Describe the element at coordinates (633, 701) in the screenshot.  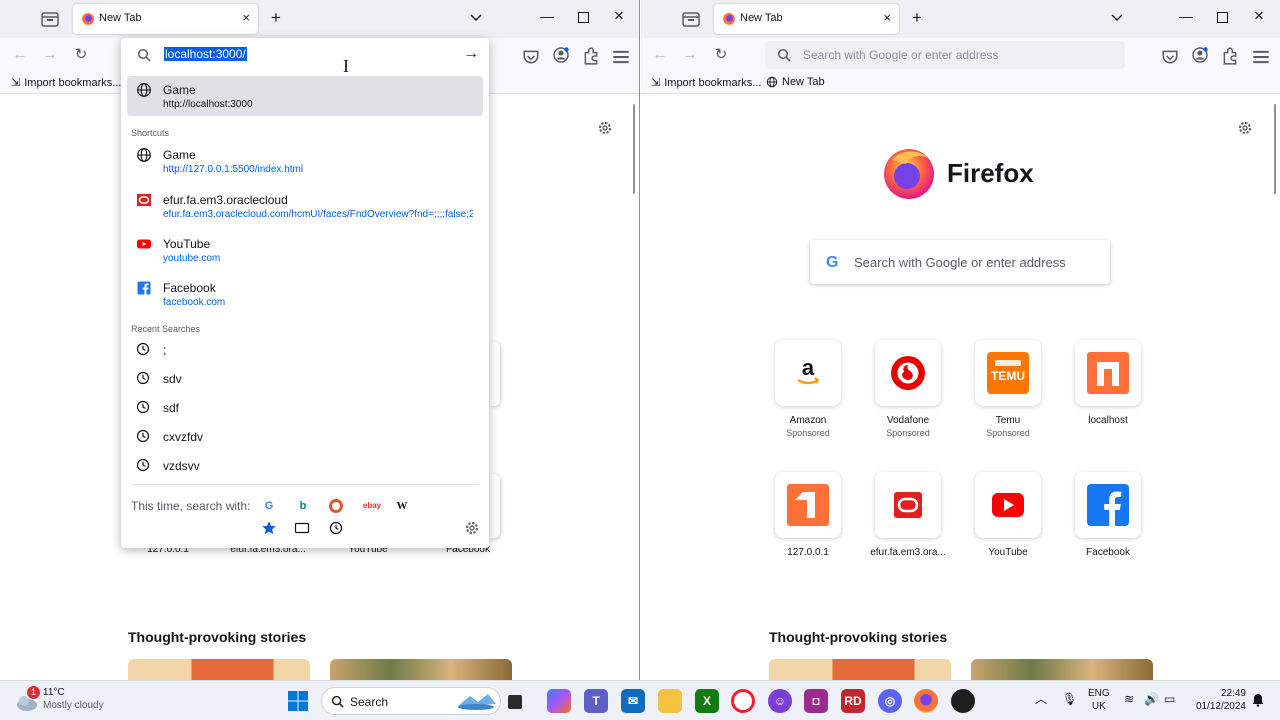
I see `mail-icon: ✉` at that location.